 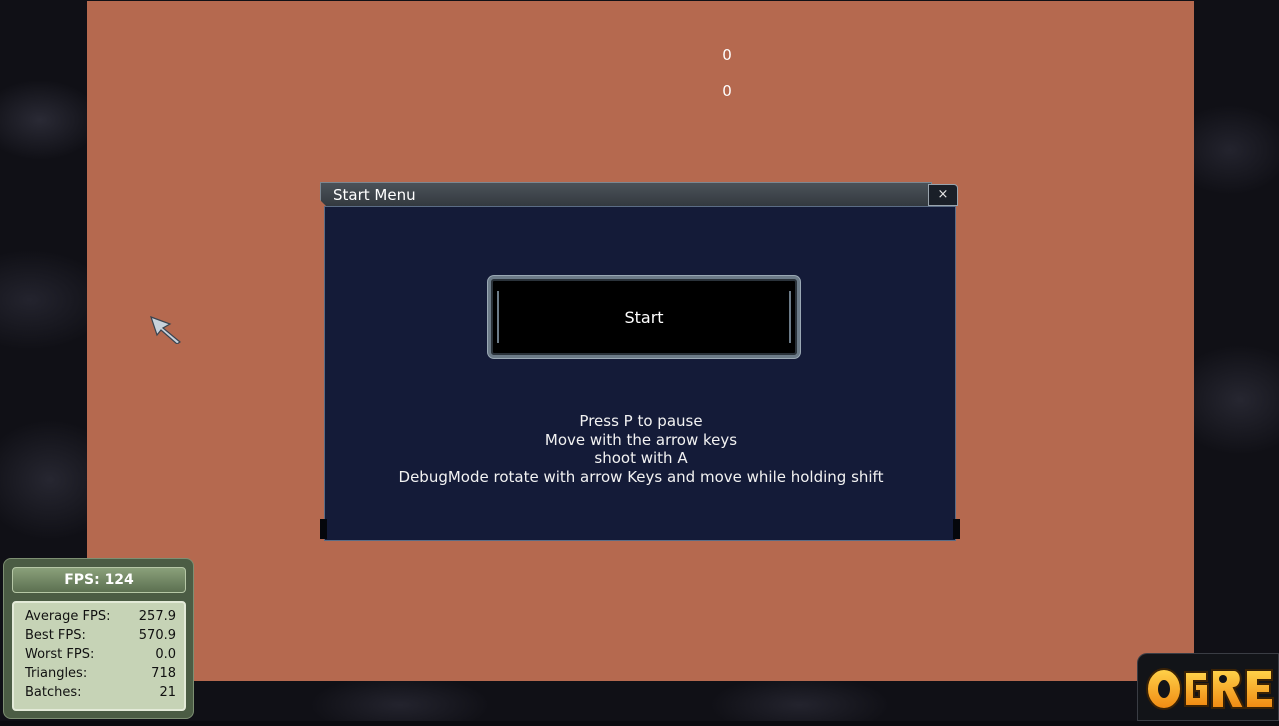 What do you see at coordinates (374, 195) in the screenshot?
I see `window-title: Start Menu` at bounding box center [374, 195].